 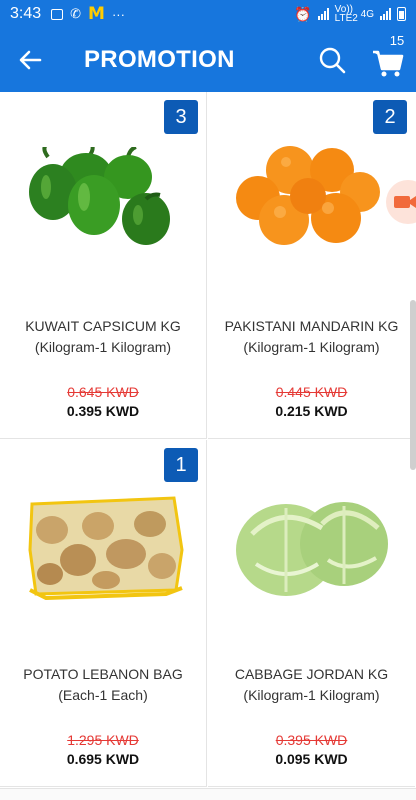 What do you see at coordinates (311, 392) in the screenshot?
I see `product-old-price: 0.445 KWD` at bounding box center [311, 392].